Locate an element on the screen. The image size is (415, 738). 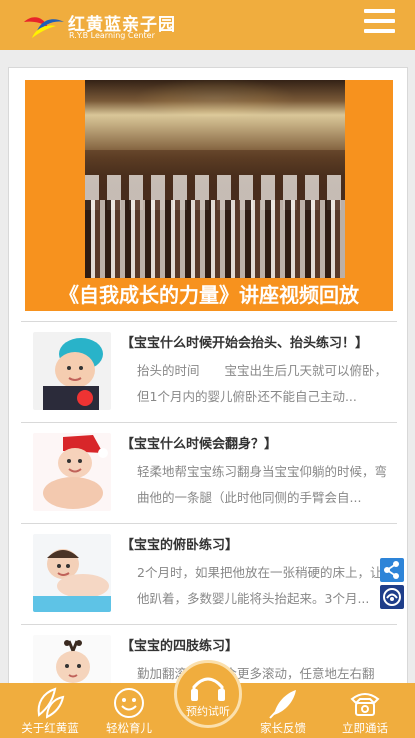
logo-mark-icon is located at coordinates (44, 27).